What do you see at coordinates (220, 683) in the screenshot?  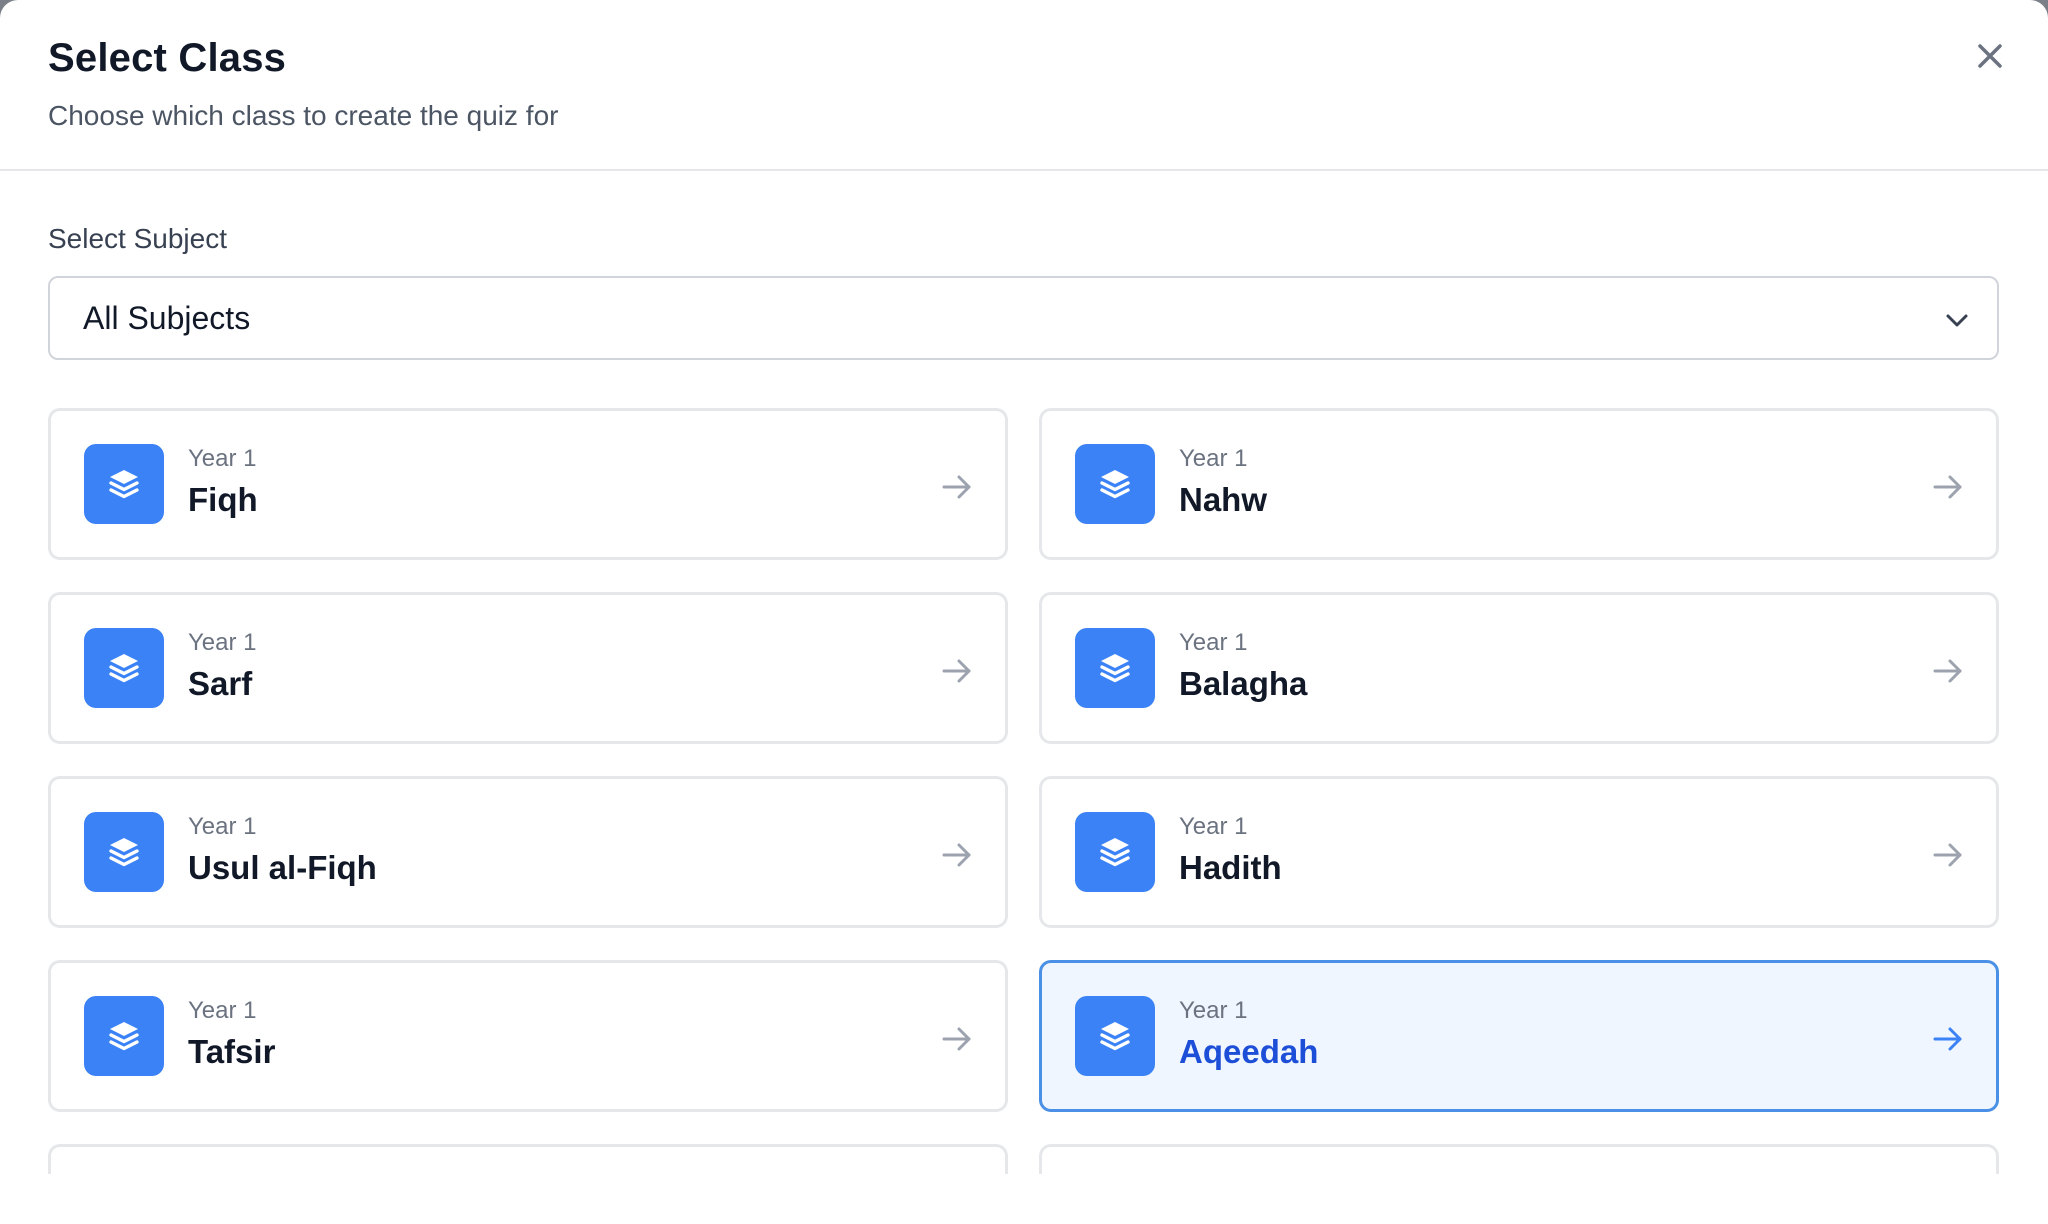 I see `class-name: Sarf` at bounding box center [220, 683].